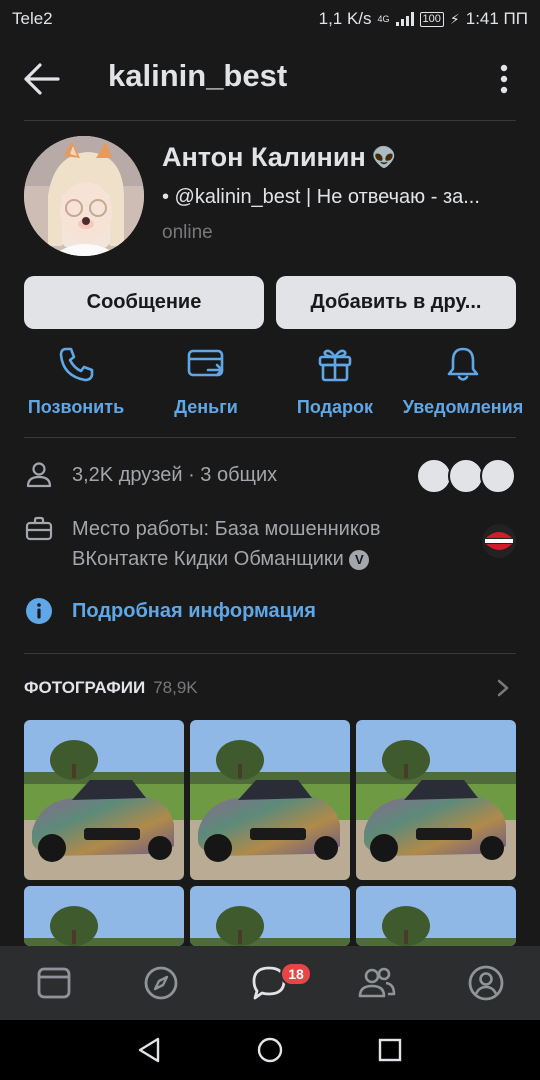 This screenshot has width=540, height=1080. What do you see at coordinates (359, 559) in the screenshot?
I see `verified-icon: V` at bounding box center [359, 559].